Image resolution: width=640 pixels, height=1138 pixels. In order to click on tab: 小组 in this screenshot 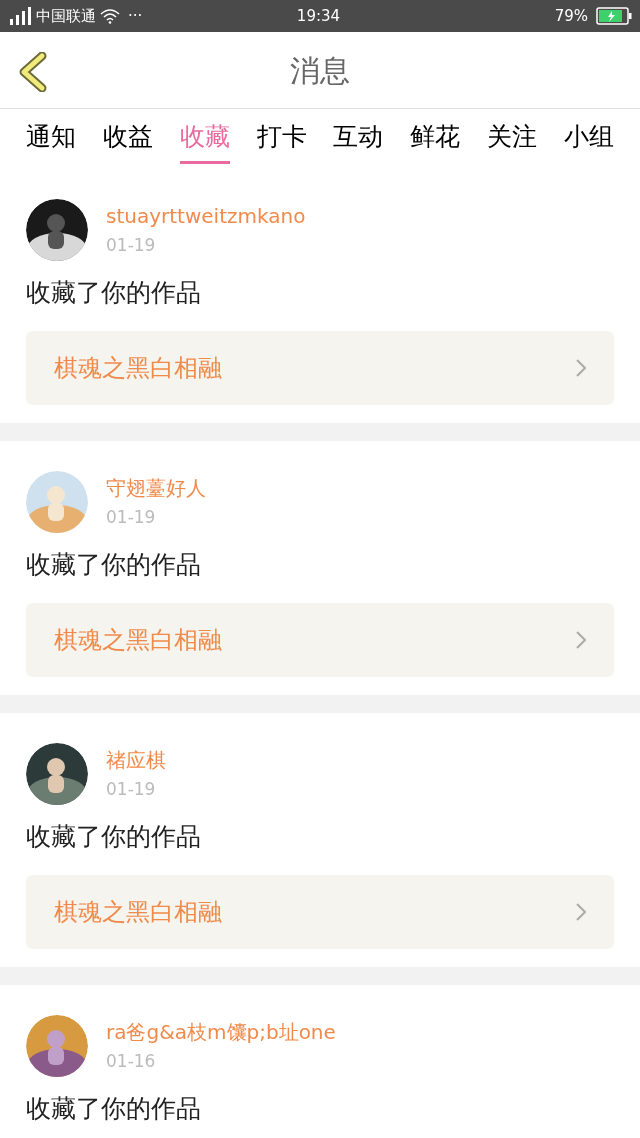, I will do `click(588, 142)`.